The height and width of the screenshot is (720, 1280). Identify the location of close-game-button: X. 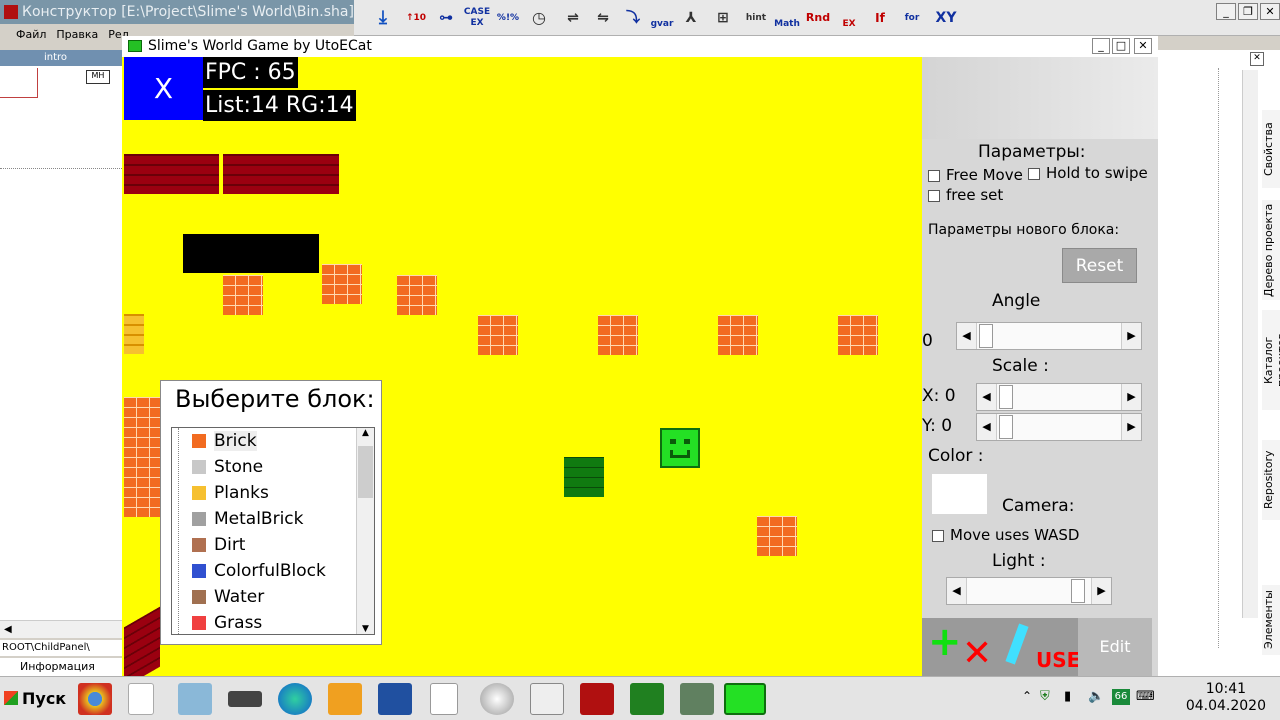
(163, 88).